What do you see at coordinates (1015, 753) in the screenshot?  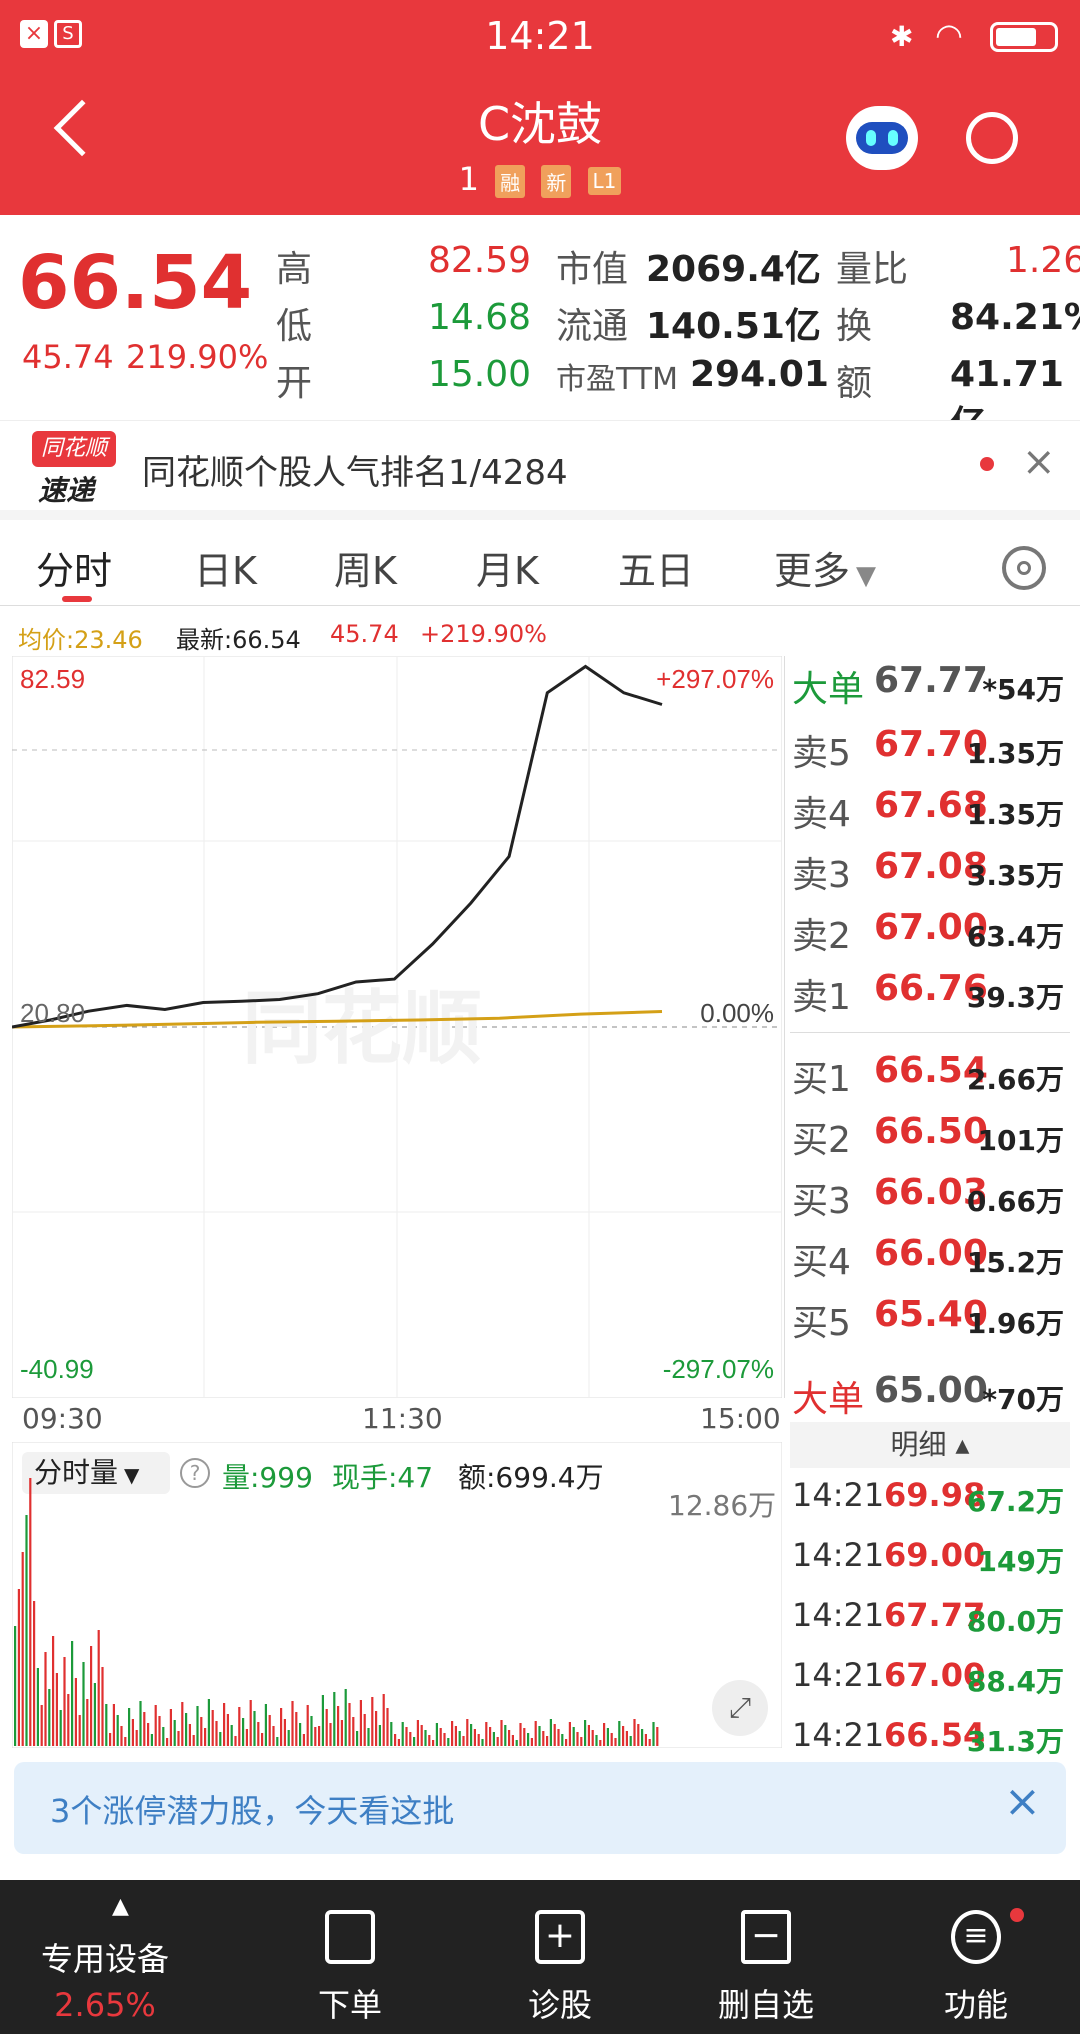 I see `ask-volume: 1.35万` at bounding box center [1015, 753].